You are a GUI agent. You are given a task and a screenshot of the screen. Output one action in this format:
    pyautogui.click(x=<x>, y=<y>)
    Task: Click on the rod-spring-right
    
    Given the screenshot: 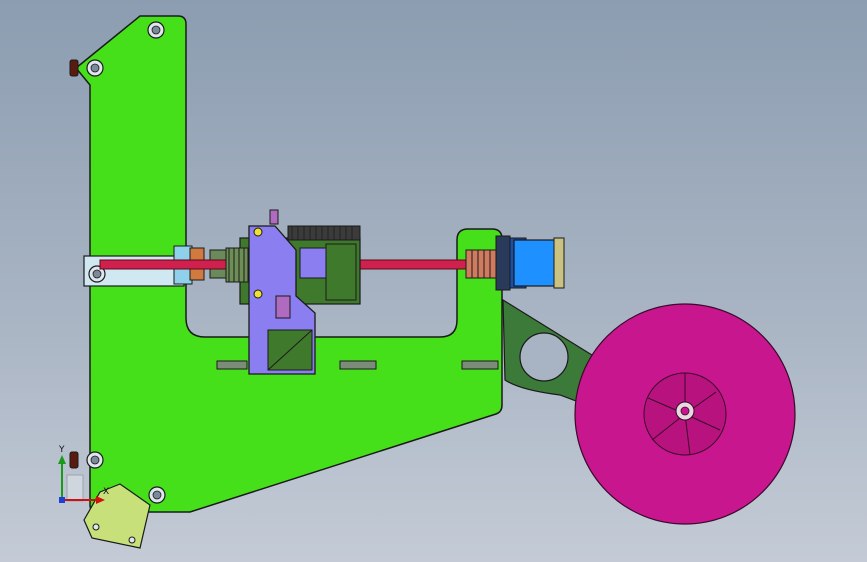 What is the action you would take?
    pyautogui.click(x=481, y=264)
    